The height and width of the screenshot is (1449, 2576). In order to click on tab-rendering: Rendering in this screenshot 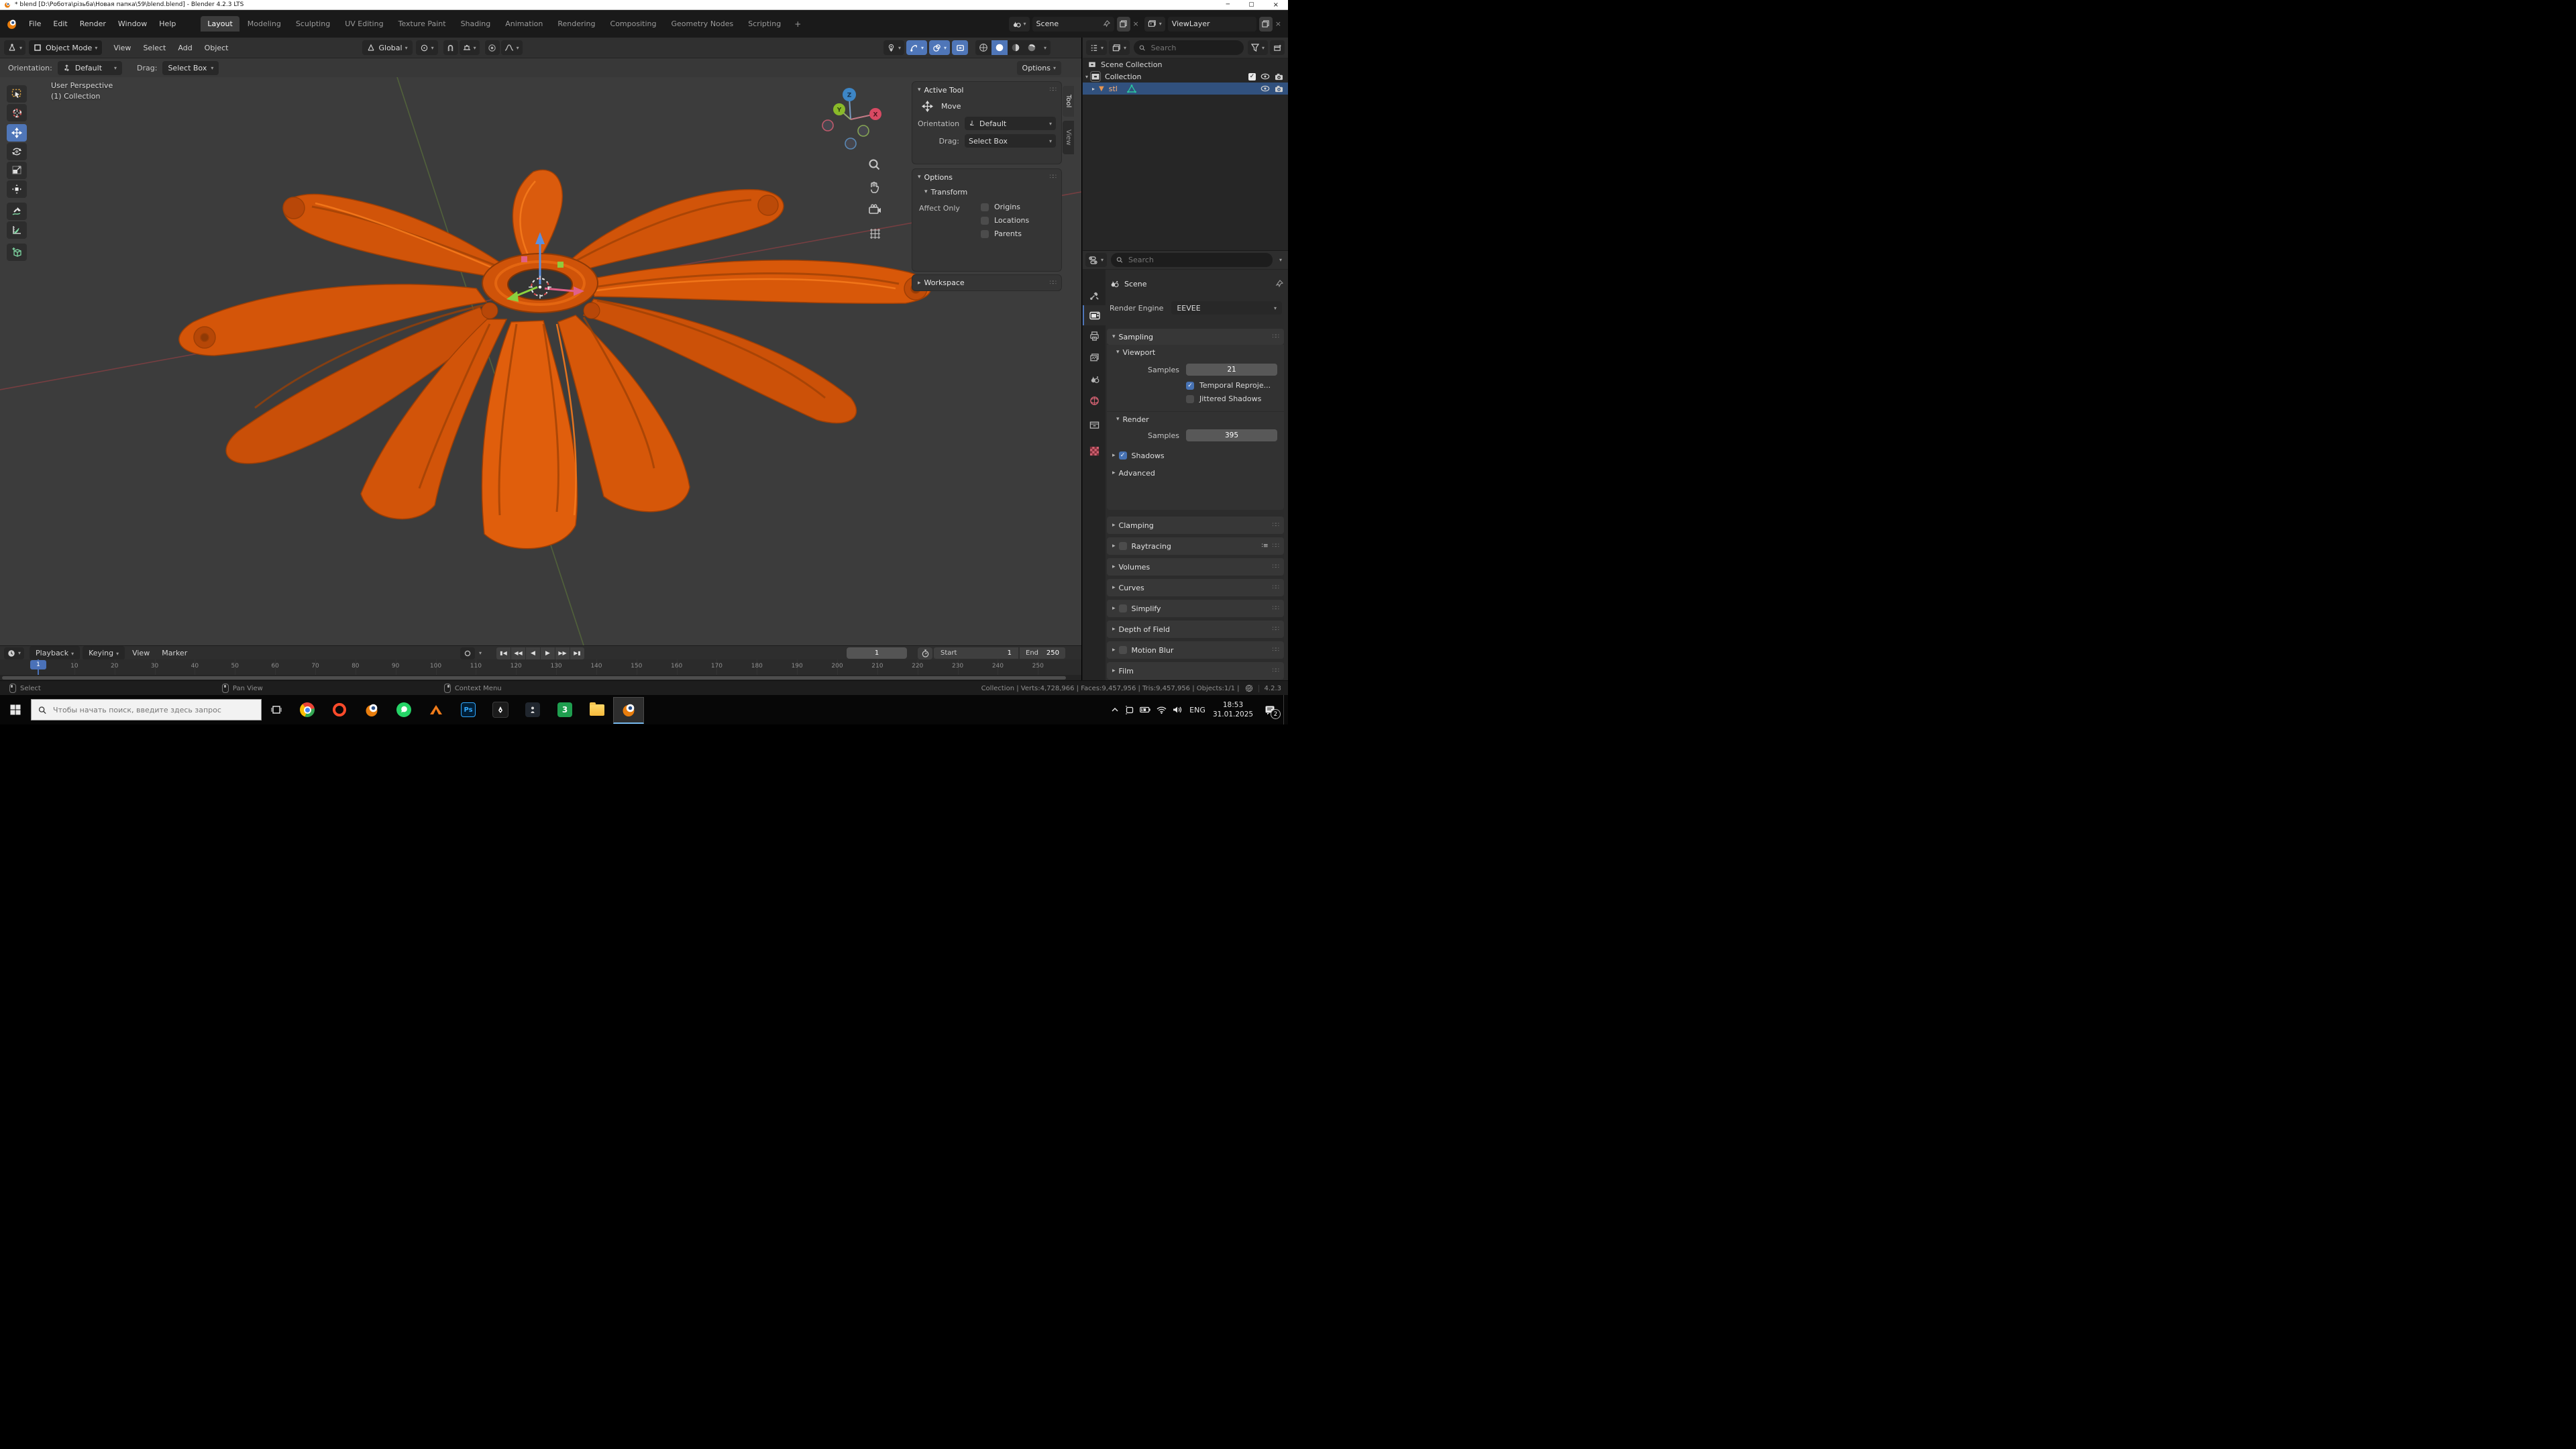, I will do `click(576, 24)`.